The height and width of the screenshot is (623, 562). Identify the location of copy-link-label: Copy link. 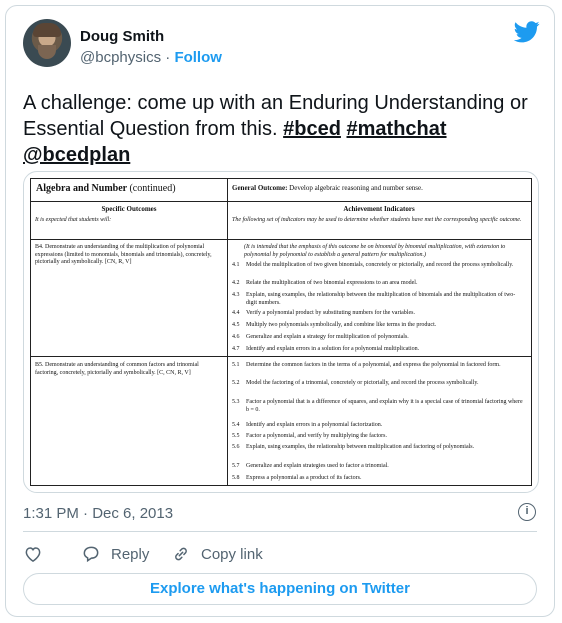
(232, 554).